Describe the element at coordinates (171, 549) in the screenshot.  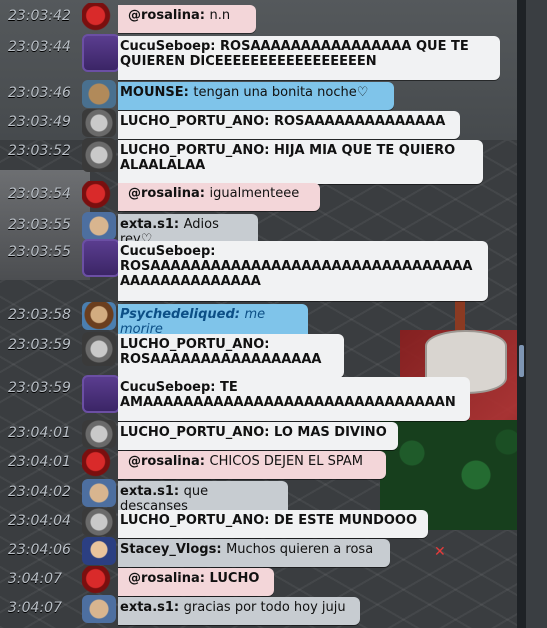
I see `username: Stacey_Vlogs:` at that location.